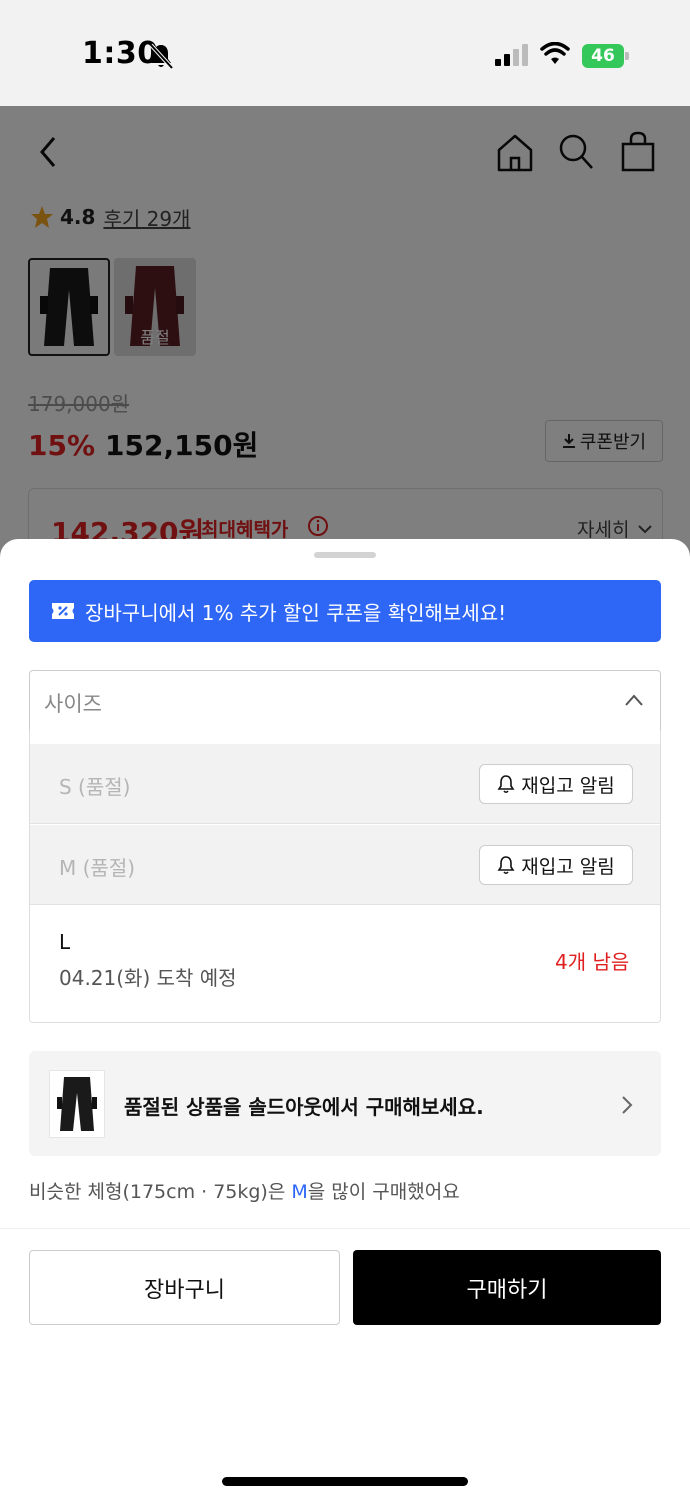 This screenshot has width=690, height=1500. I want to click on delivery-date: 04.21(화) 도착 예정, so click(148, 978).